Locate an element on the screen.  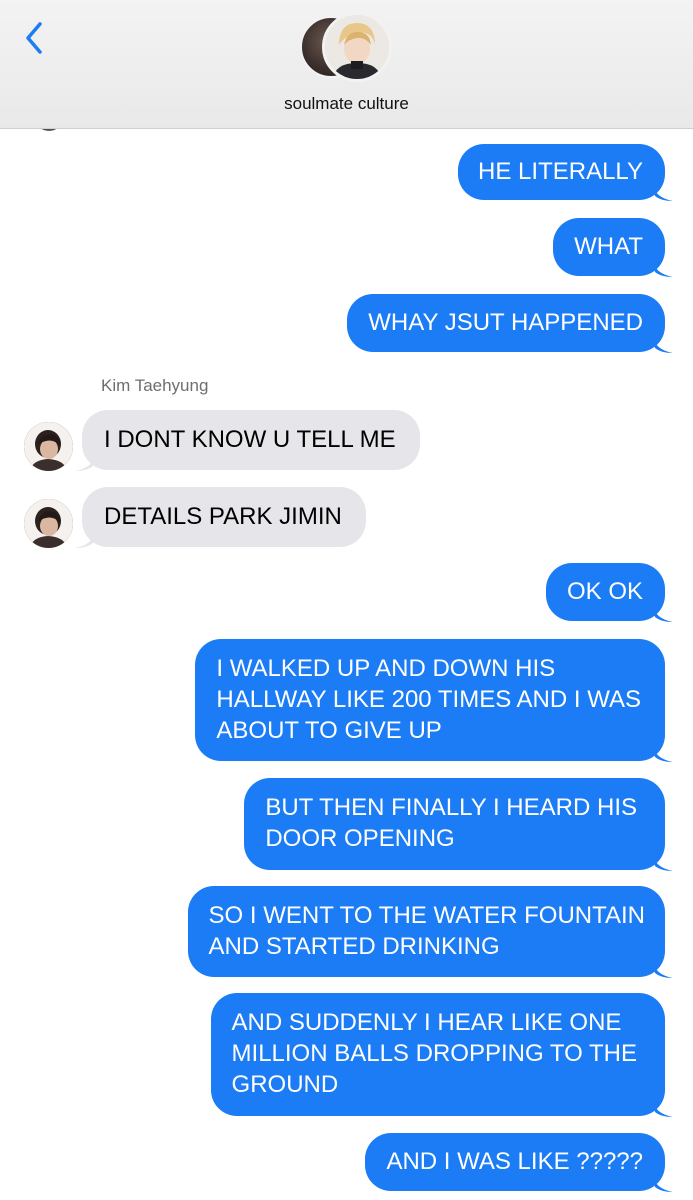
chevron-left-icon is located at coordinates (34, 38).